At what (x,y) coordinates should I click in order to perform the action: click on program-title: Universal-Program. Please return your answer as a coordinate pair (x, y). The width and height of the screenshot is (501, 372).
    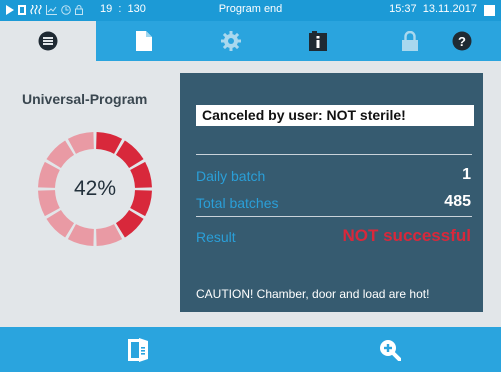
    Looking at the image, I should click on (85, 99).